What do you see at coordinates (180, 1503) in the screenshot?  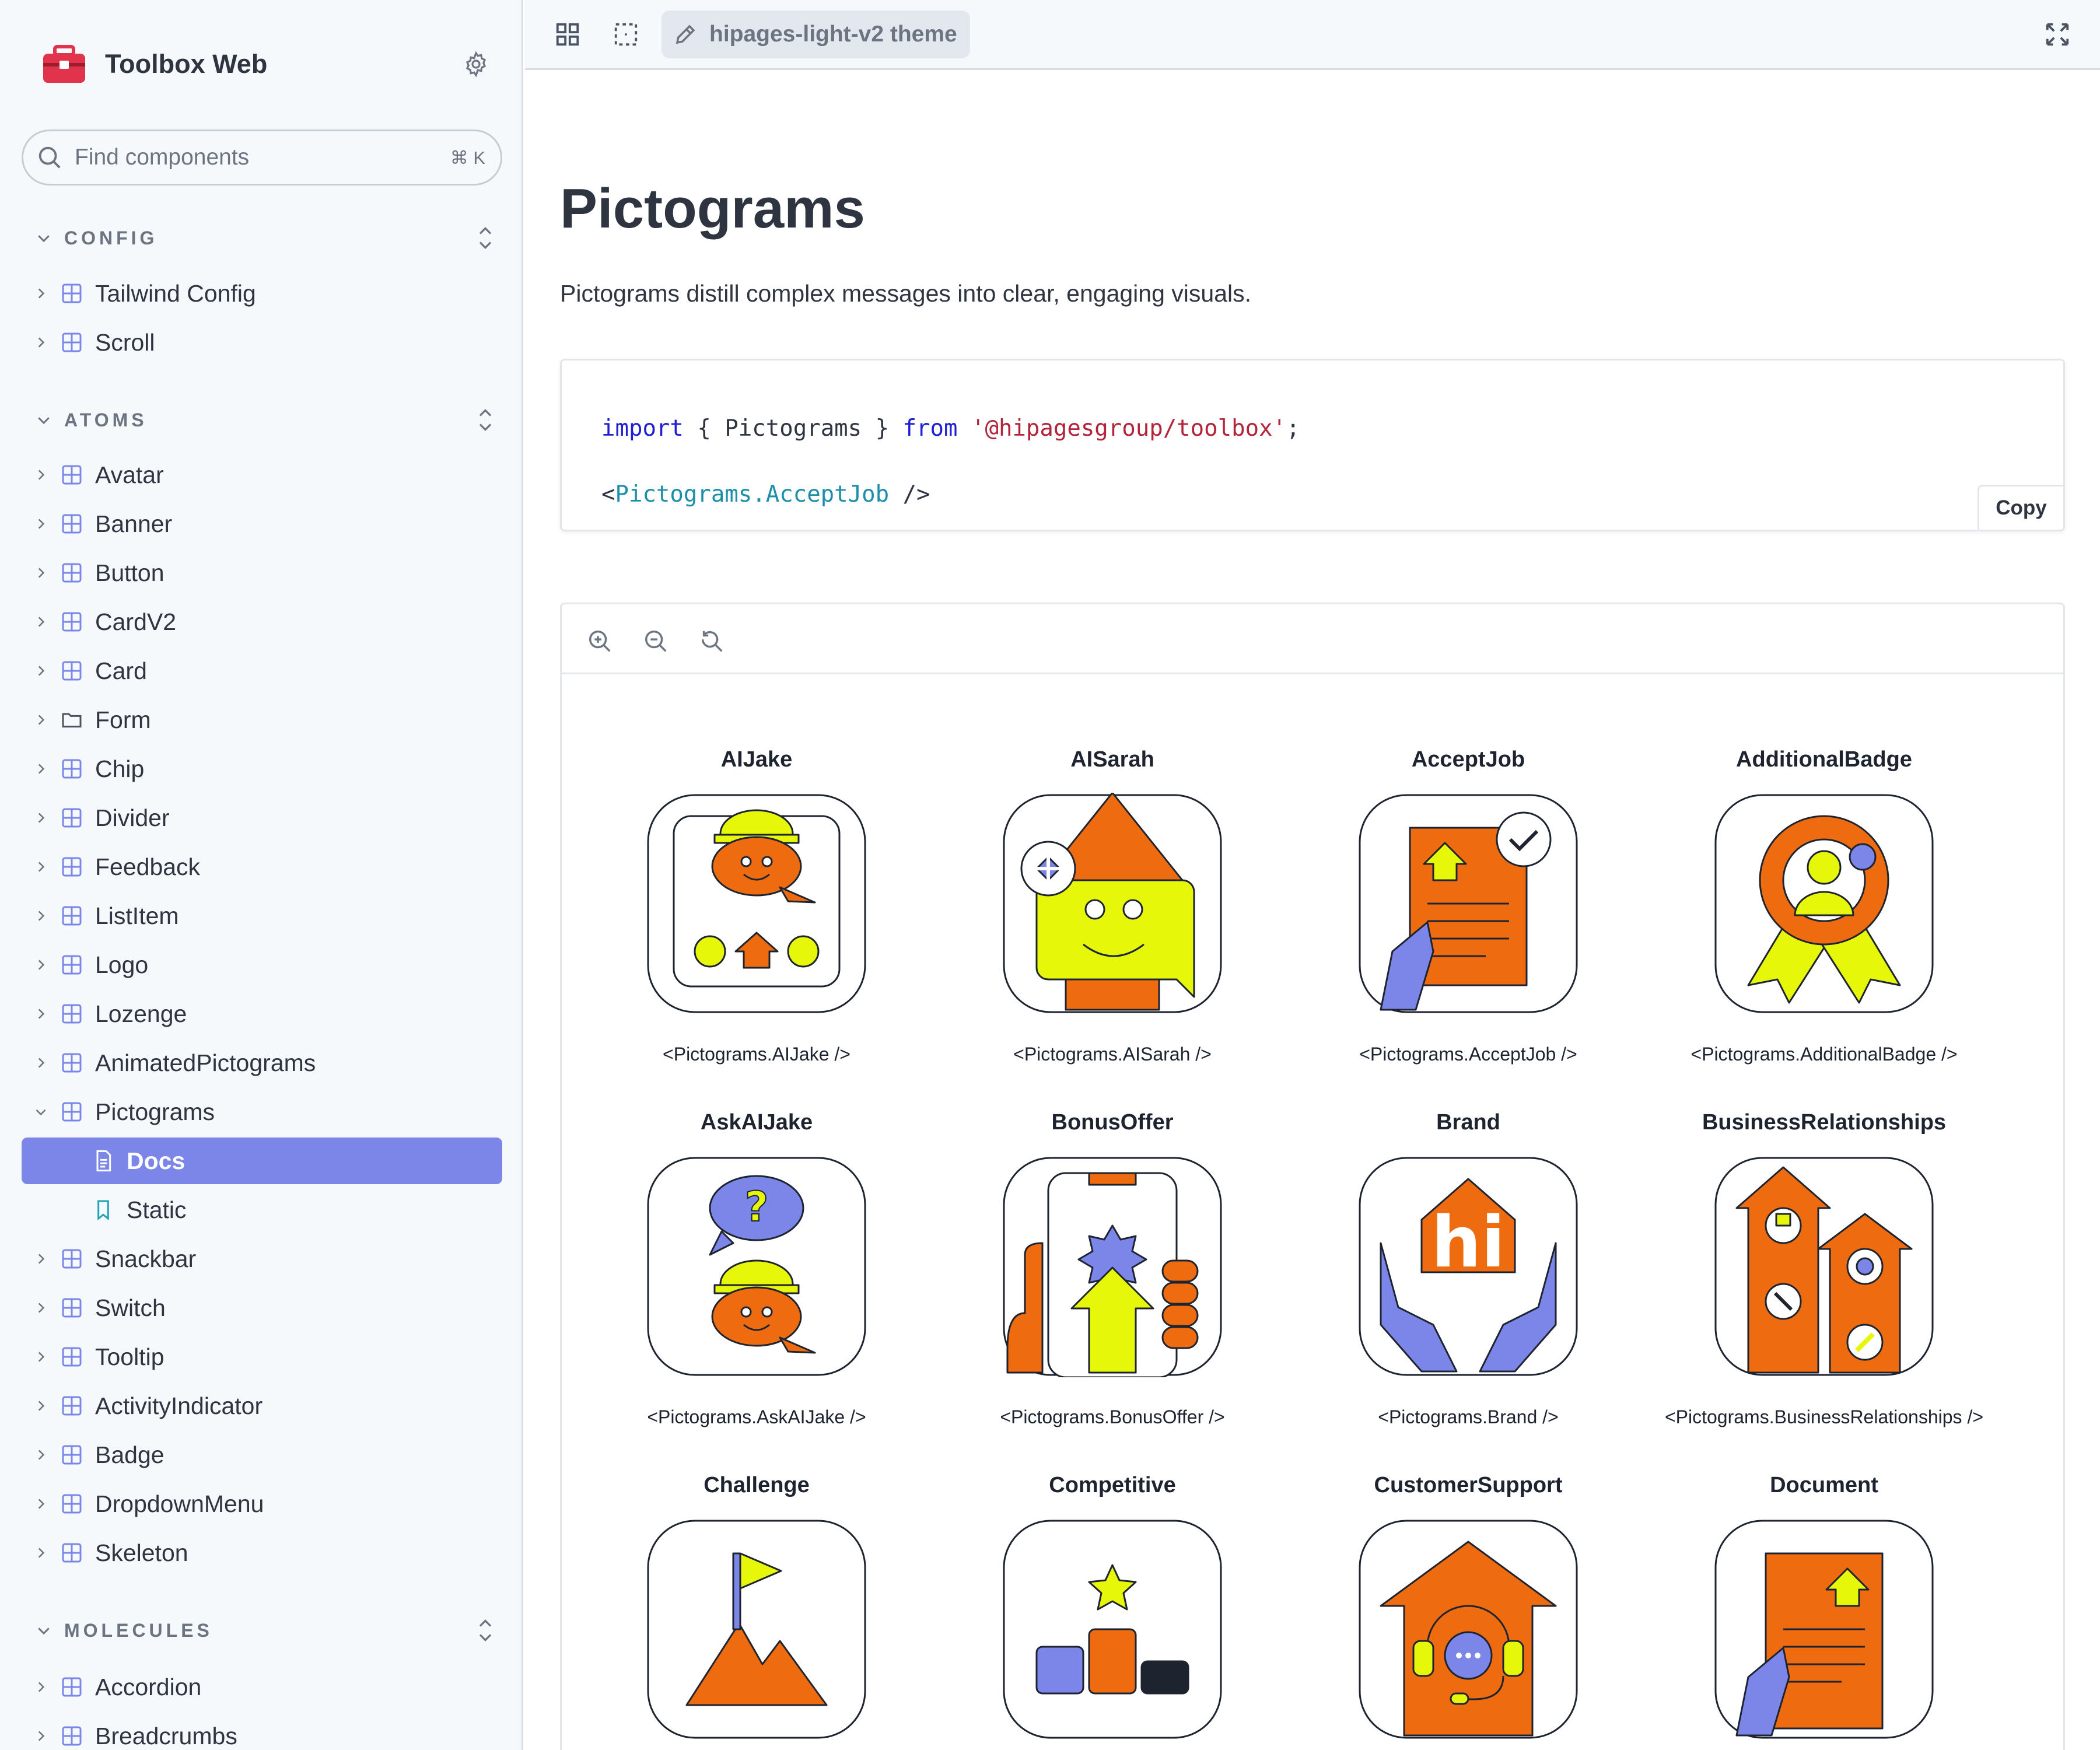 I see `sidebar-item-label: DropdownMenu` at bounding box center [180, 1503].